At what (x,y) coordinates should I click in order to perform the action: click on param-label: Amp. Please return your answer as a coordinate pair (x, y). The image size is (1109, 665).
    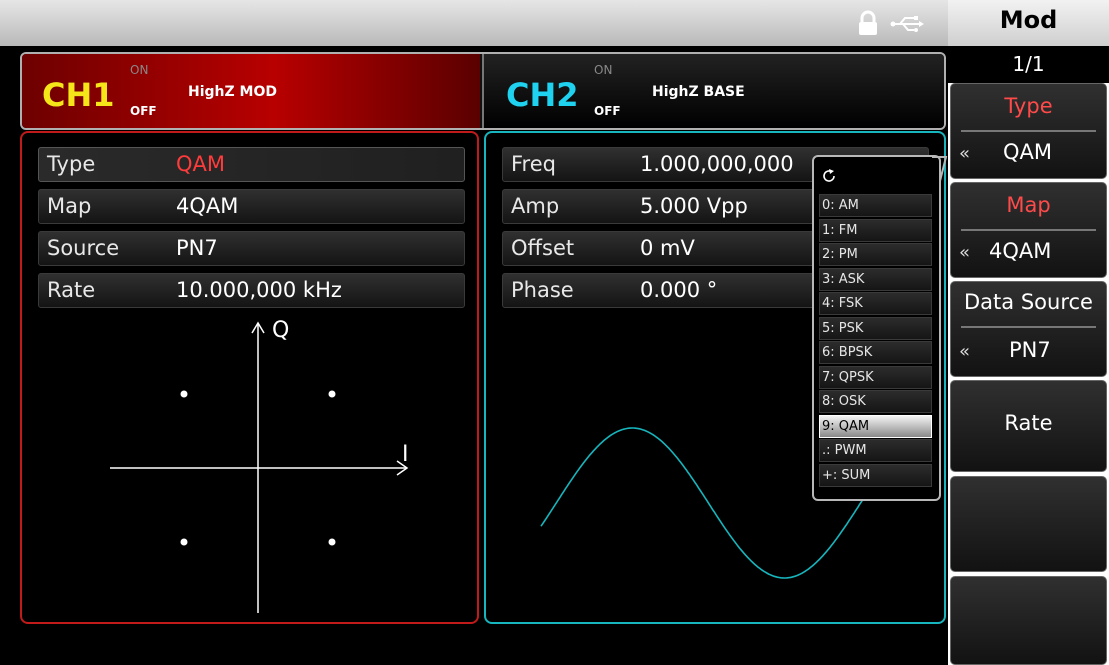
    Looking at the image, I should click on (535, 206).